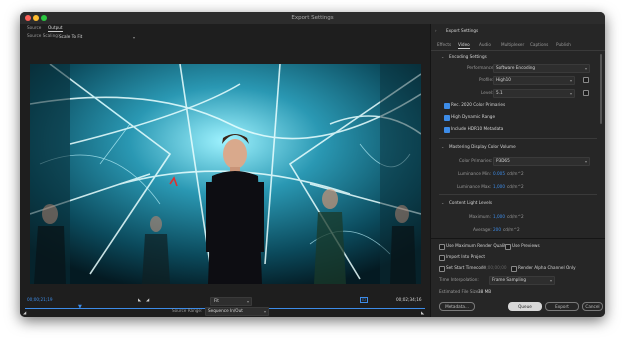 Image resolution: width=625 pixels, height=344 pixels. I want to click on profile-checkbox, so click(586, 80).